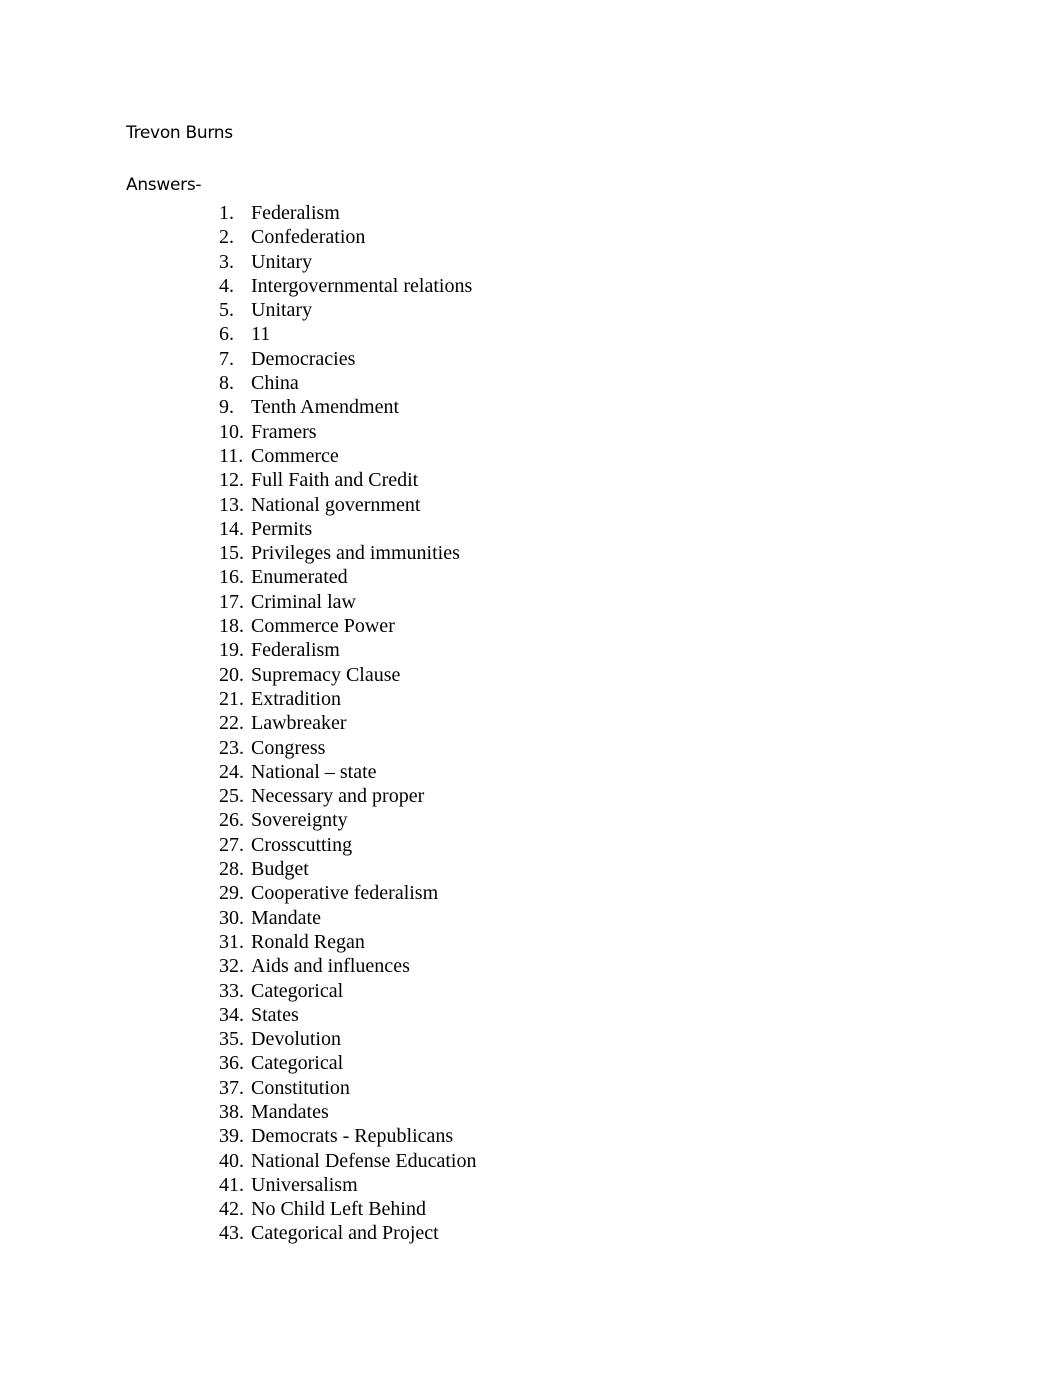  What do you see at coordinates (347, 918) in the screenshot?
I see `answer-item: 30. Mandate` at bounding box center [347, 918].